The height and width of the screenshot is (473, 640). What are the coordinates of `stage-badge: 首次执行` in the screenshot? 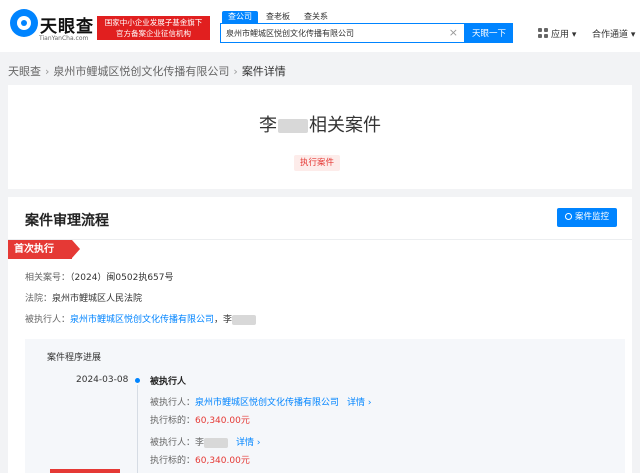 It's located at (44, 249).